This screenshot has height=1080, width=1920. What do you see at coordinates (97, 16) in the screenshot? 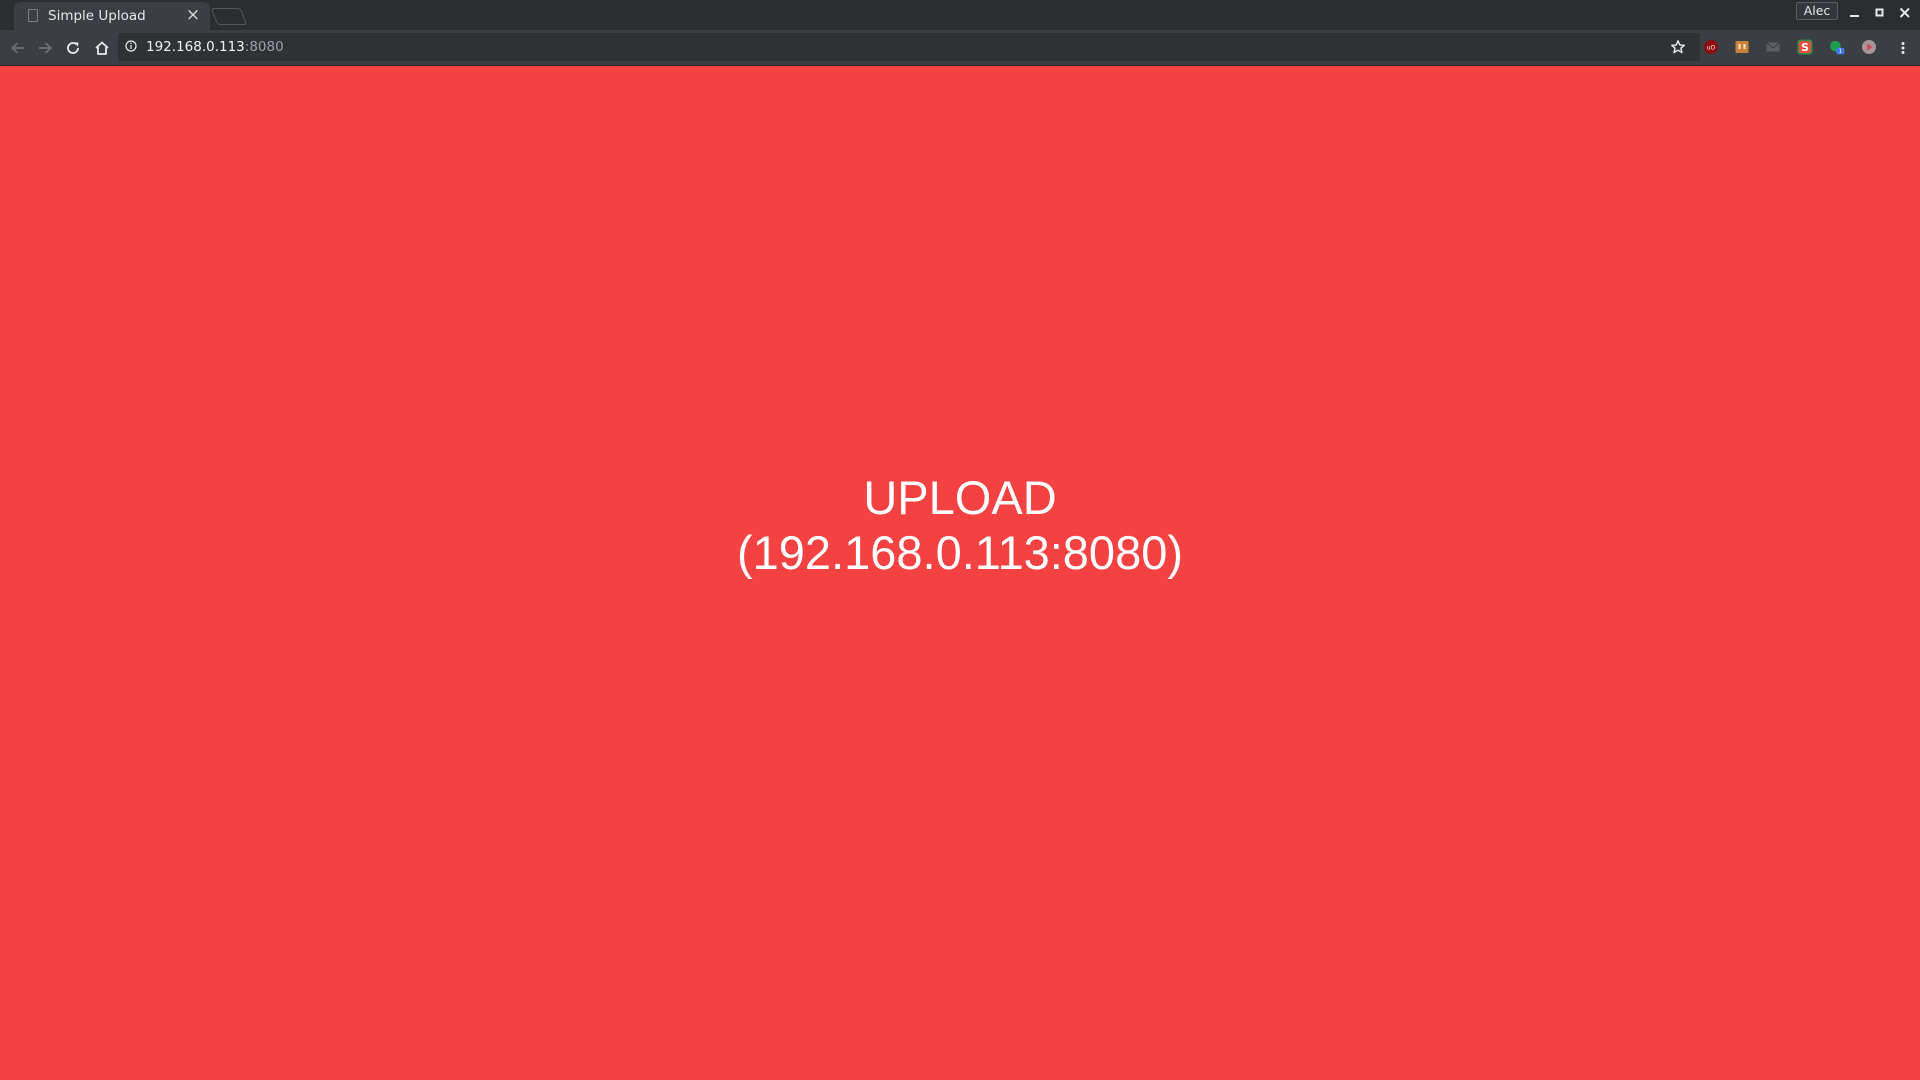
I see `tab-title: Simple Upload` at bounding box center [97, 16].